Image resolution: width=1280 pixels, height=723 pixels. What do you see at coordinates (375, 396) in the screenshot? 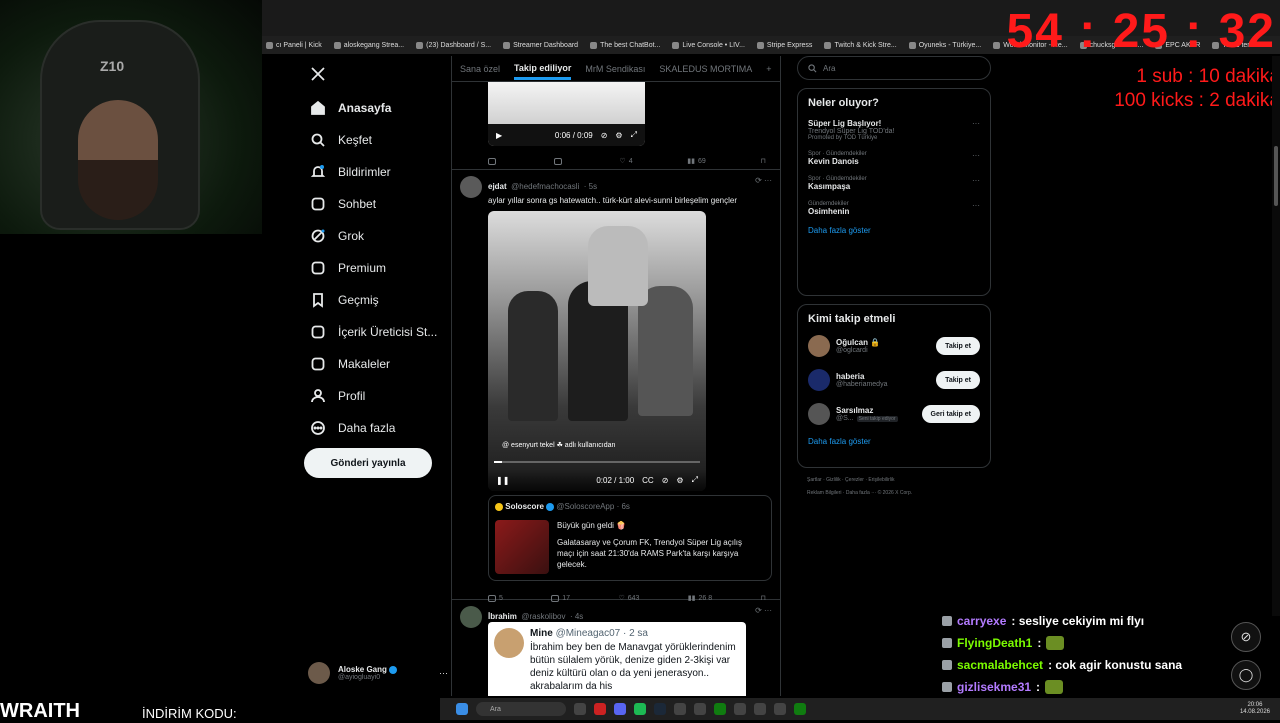
I see `nav-item-user: Profil` at bounding box center [375, 396].